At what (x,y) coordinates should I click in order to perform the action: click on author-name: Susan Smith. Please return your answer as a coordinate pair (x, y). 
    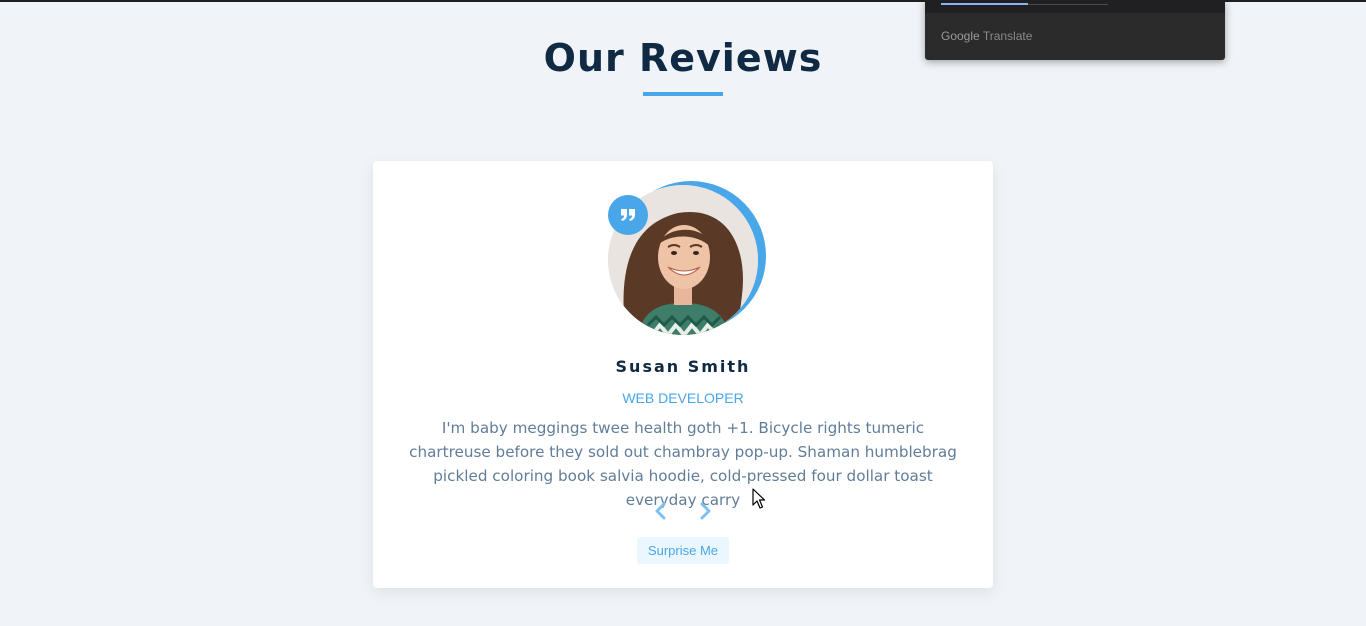
    Looking at the image, I should click on (683, 366).